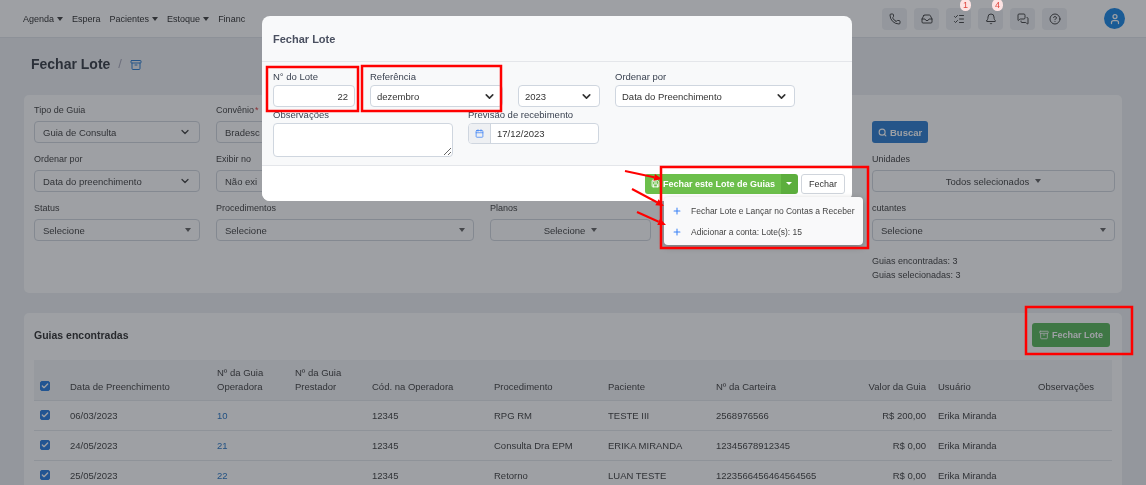 The height and width of the screenshot is (485, 1146). What do you see at coordinates (427, 380) in the screenshot?
I see `column-header: Cód. na Operadora` at bounding box center [427, 380].